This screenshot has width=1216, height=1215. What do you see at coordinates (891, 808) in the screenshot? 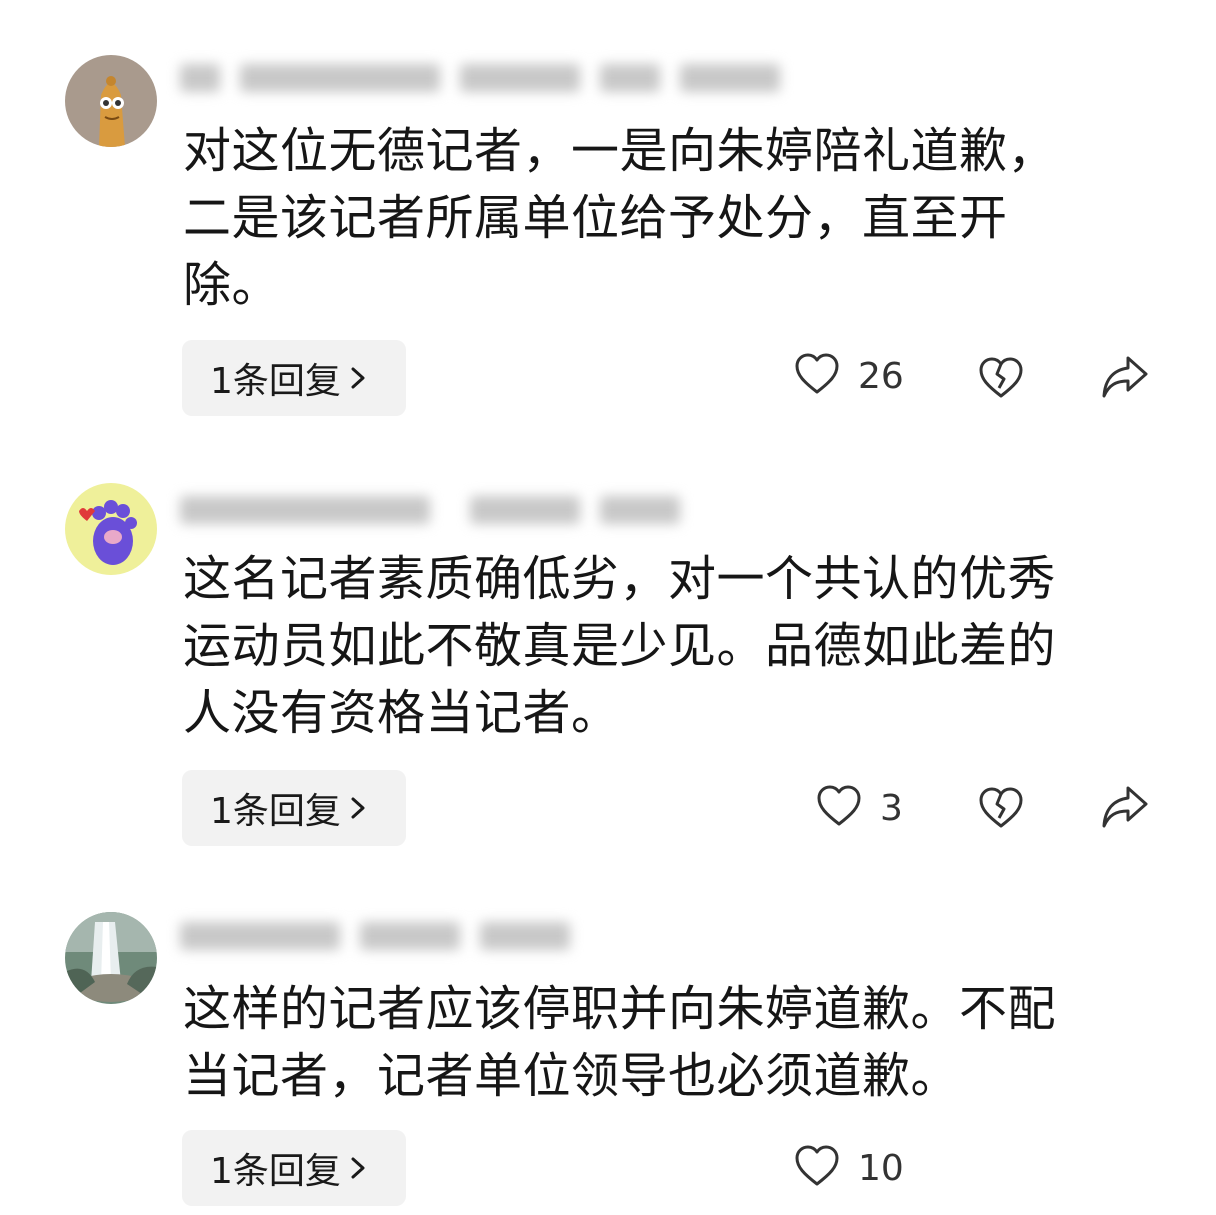
I see `like-count: 3` at bounding box center [891, 808].